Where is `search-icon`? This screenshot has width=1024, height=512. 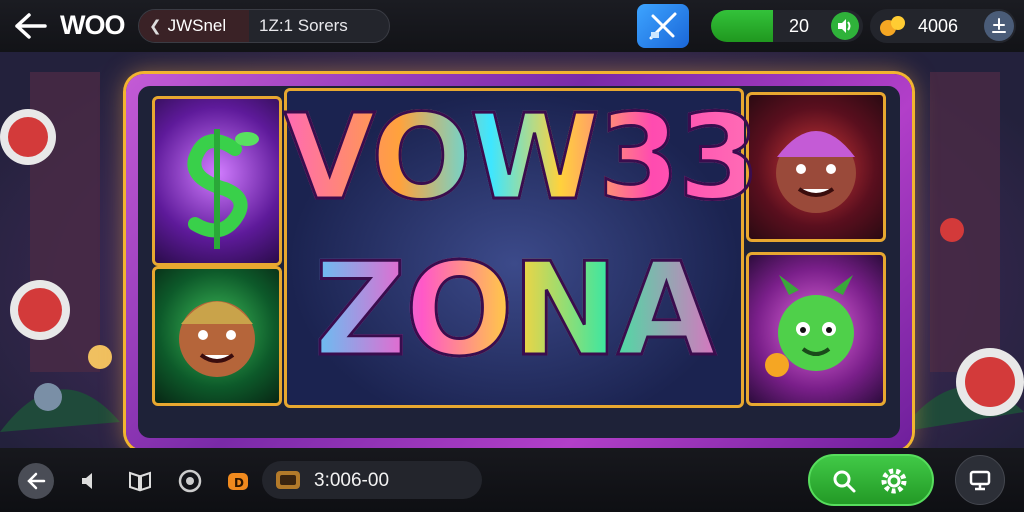 search-icon is located at coordinates (844, 481).